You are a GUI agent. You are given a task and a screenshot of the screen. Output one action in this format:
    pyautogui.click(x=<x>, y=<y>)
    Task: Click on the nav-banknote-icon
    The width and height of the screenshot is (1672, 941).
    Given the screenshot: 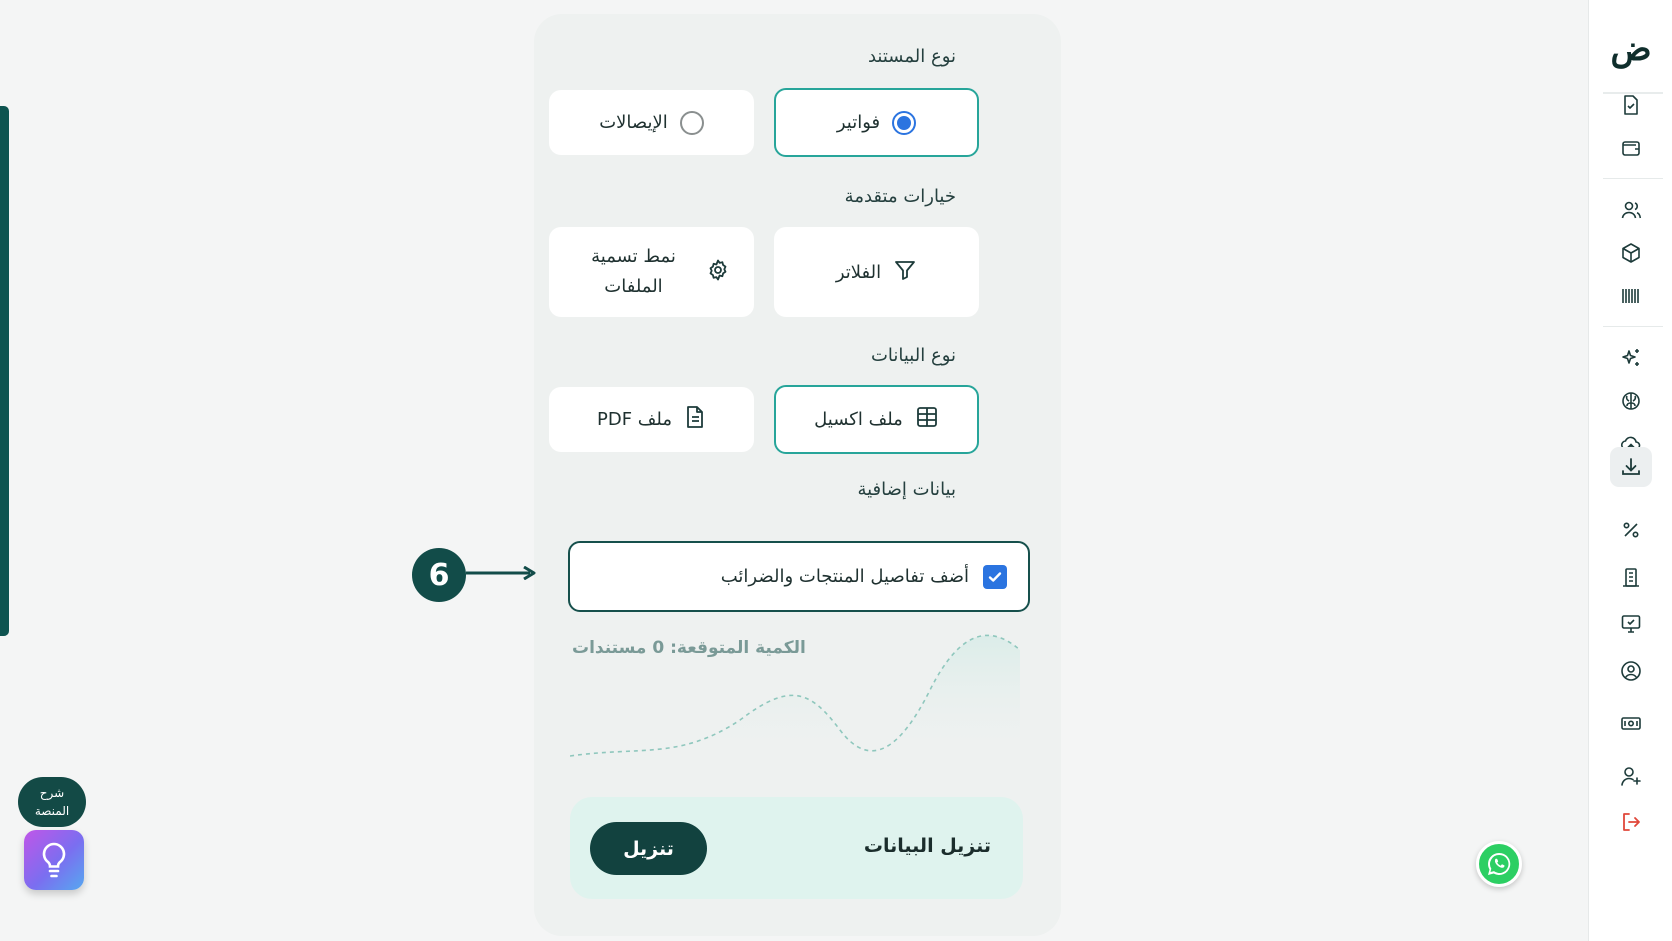 What is the action you would take?
    pyautogui.click(x=1631, y=723)
    